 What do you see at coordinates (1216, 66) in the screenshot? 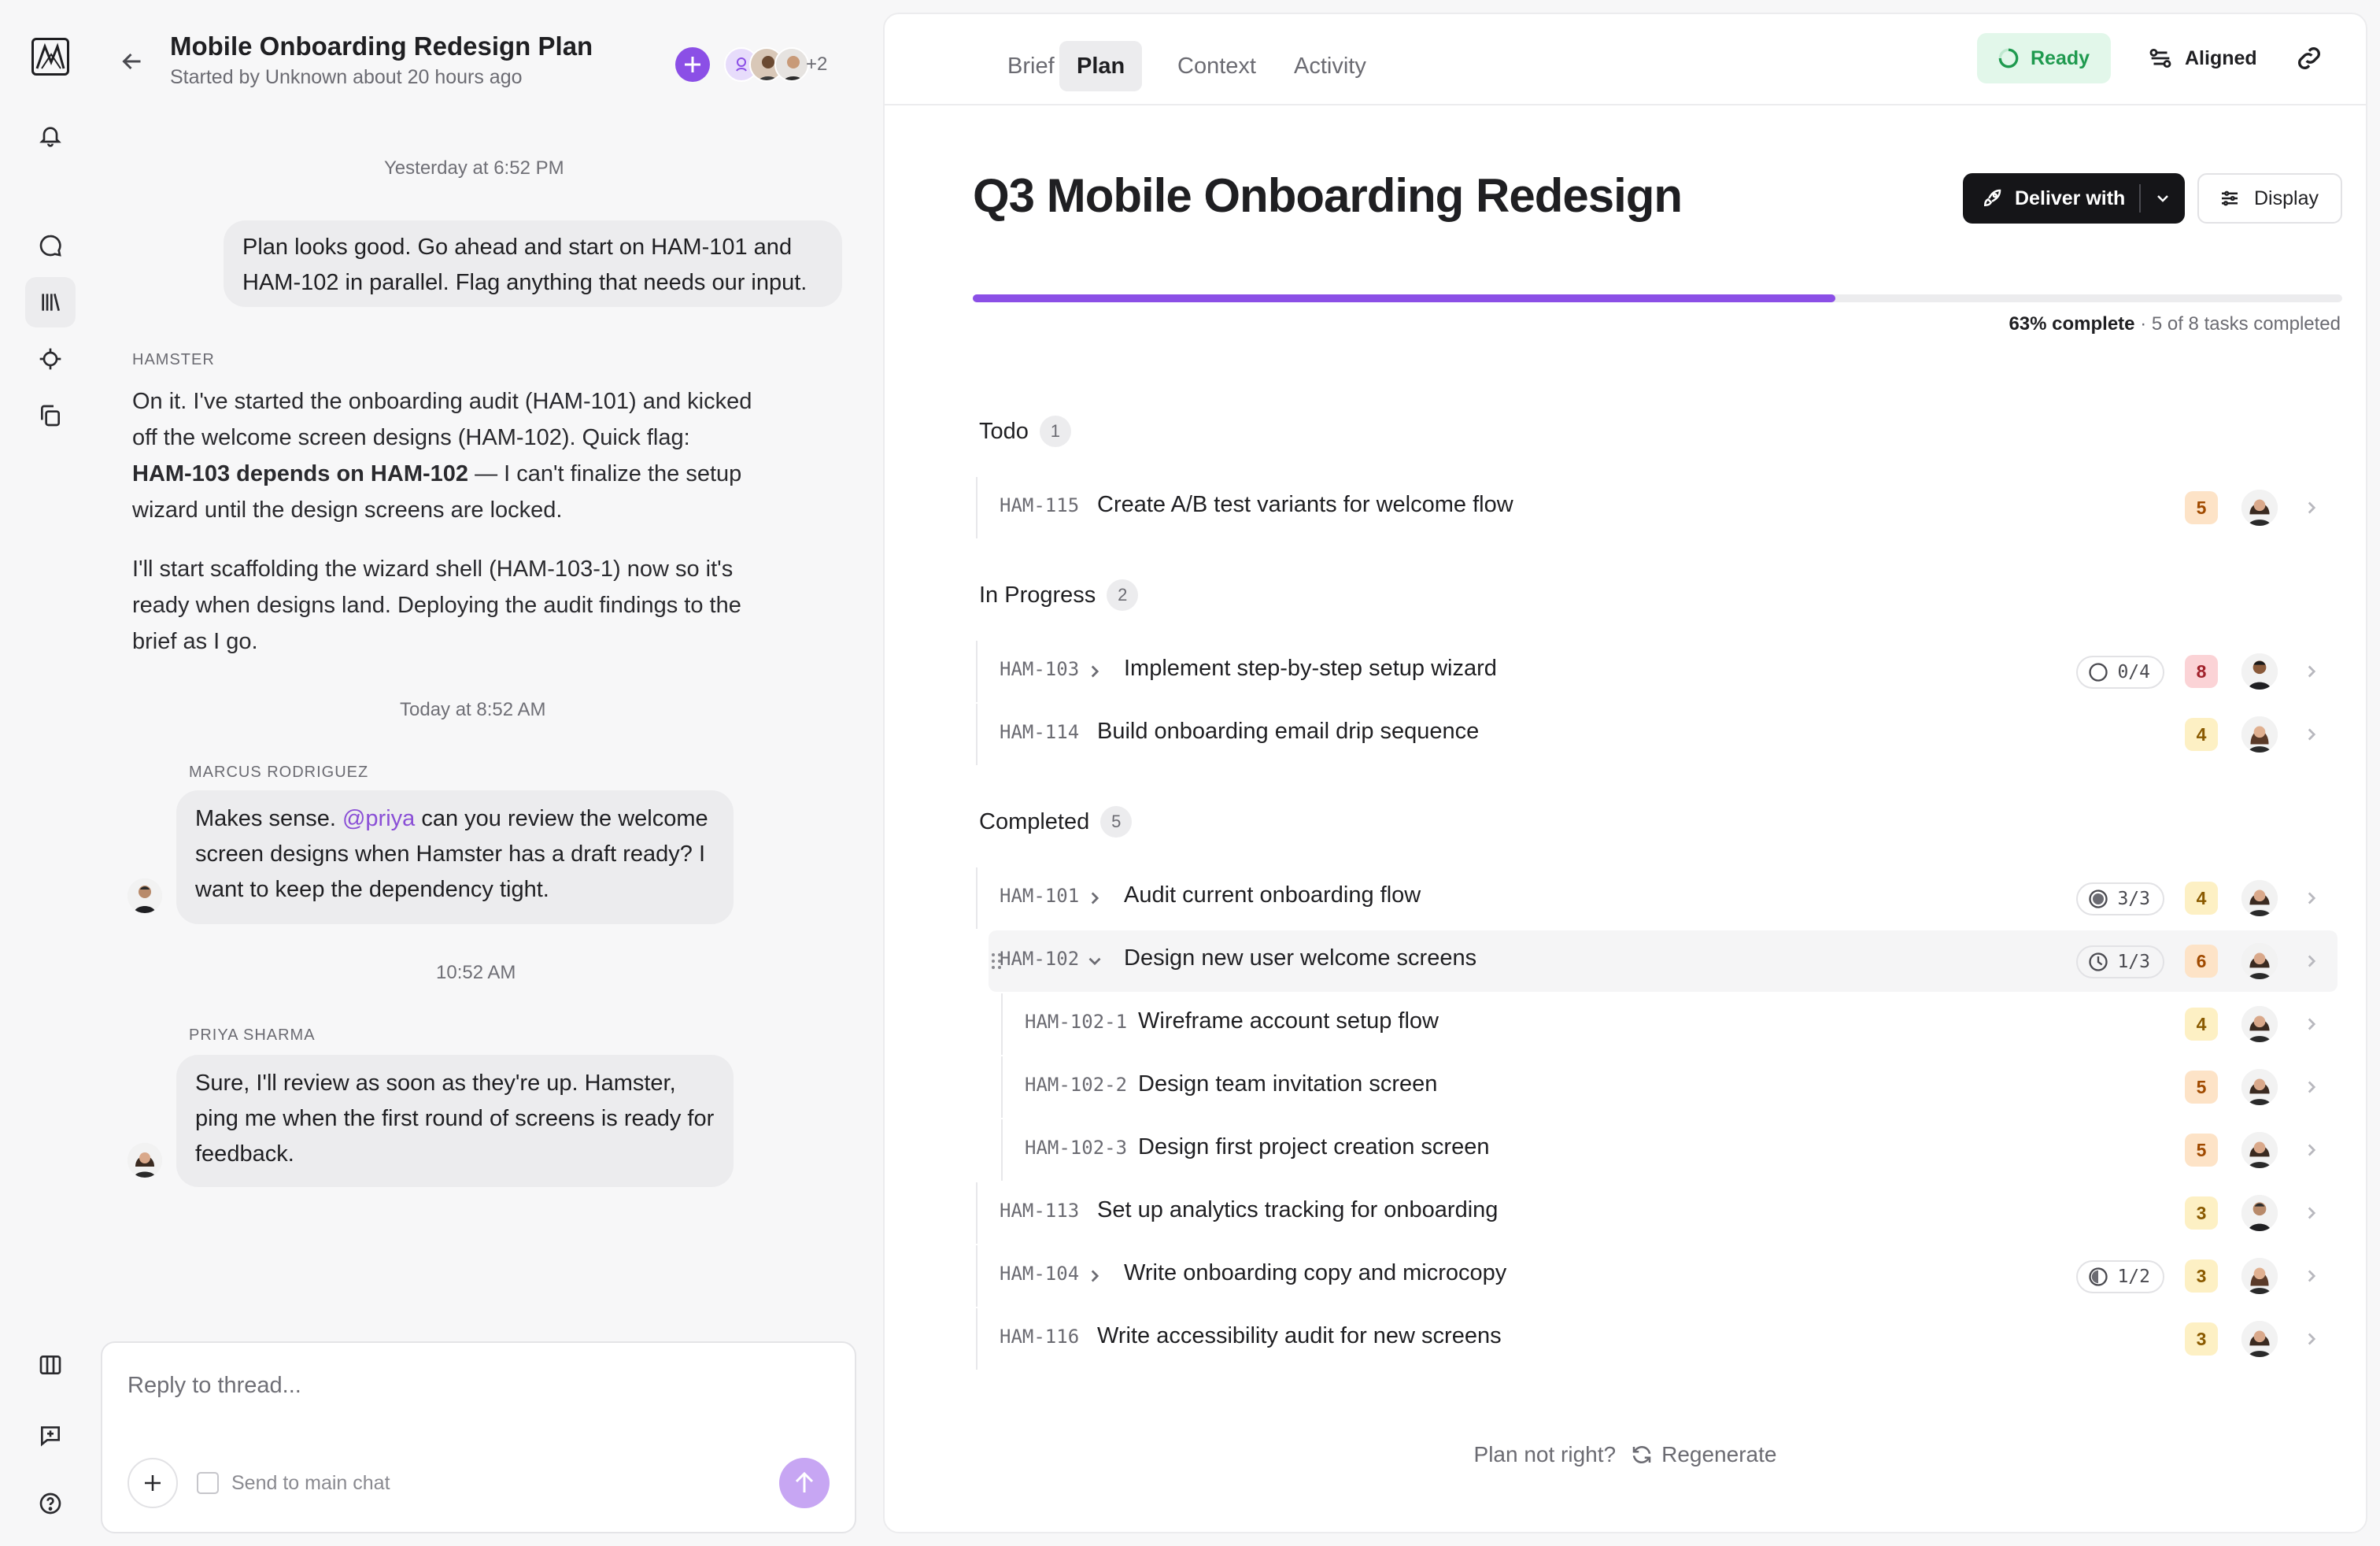
I see `tab-context: Context` at bounding box center [1216, 66].